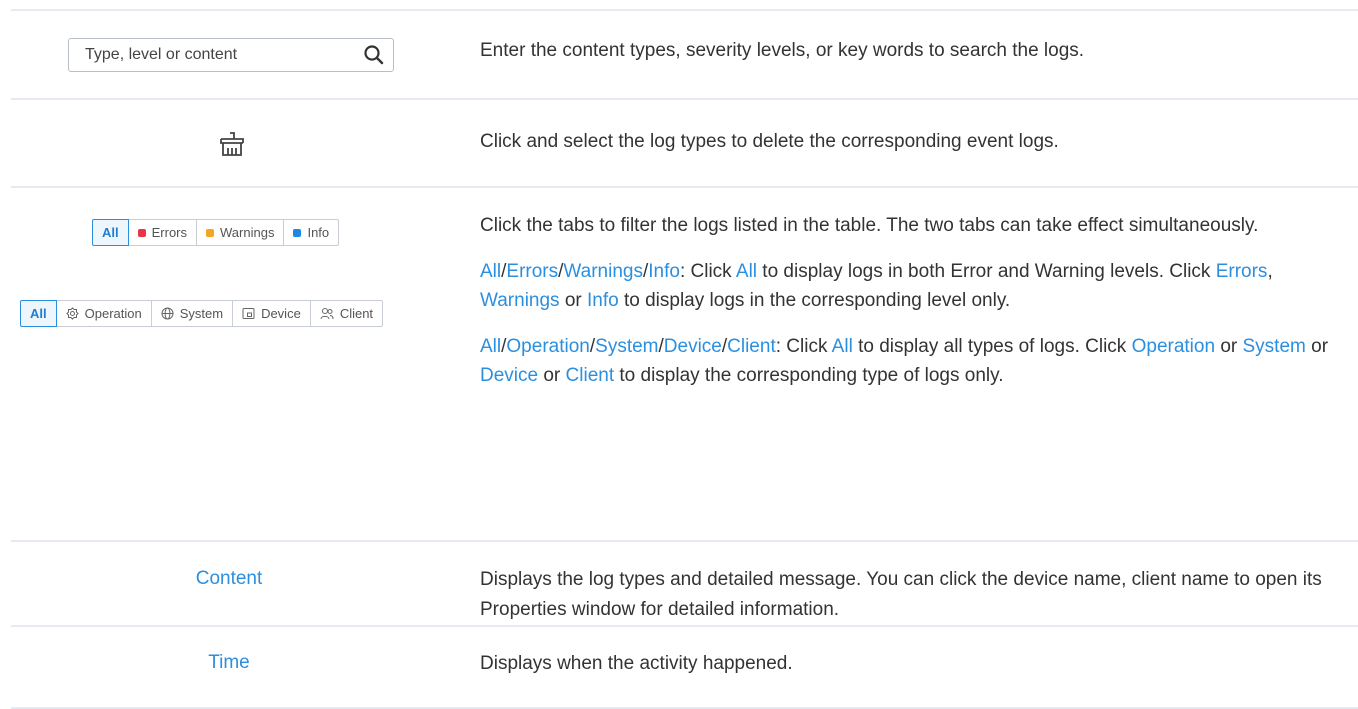  I want to click on device-icon, so click(248, 313).